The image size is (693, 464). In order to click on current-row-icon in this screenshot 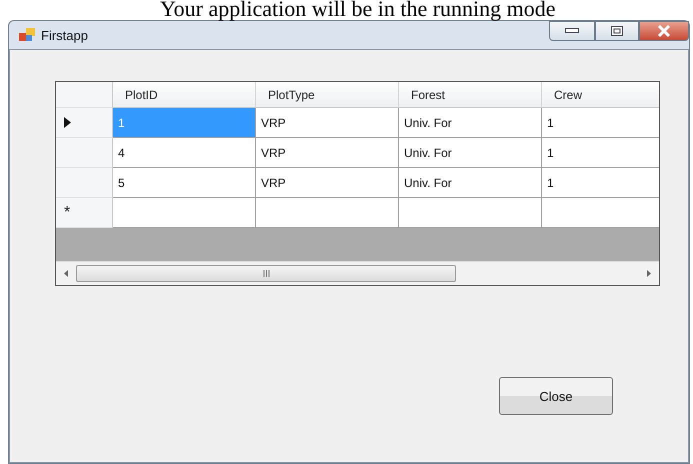, I will do `click(67, 122)`.